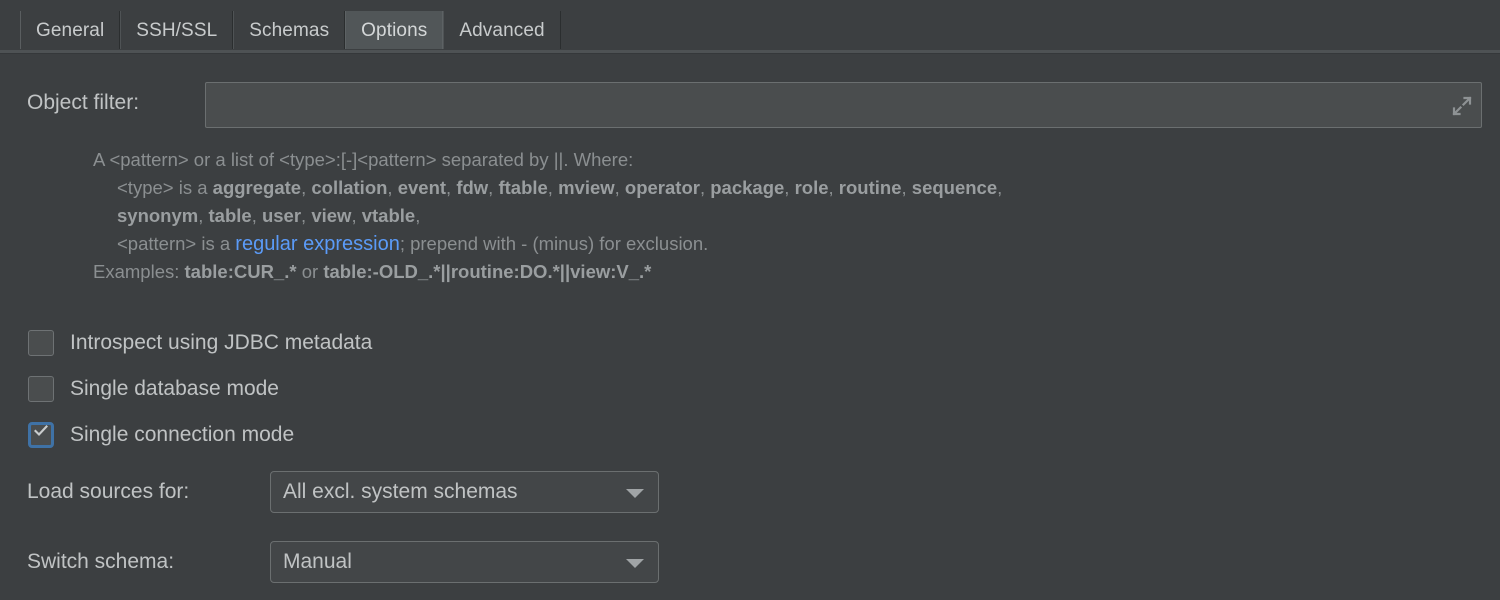 This screenshot has height=600, width=1500. Describe the element at coordinates (230, 215) in the screenshot. I see `type-table: table` at that location.